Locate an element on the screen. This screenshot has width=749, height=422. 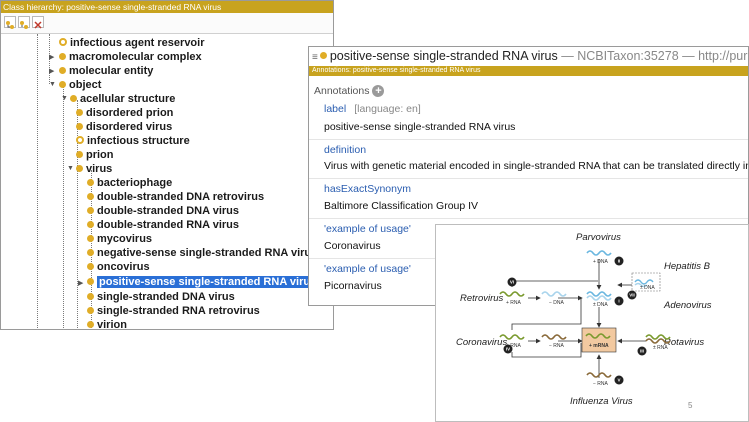
annotation-property: hasExactSynonym is located at coordinates (367, 189).